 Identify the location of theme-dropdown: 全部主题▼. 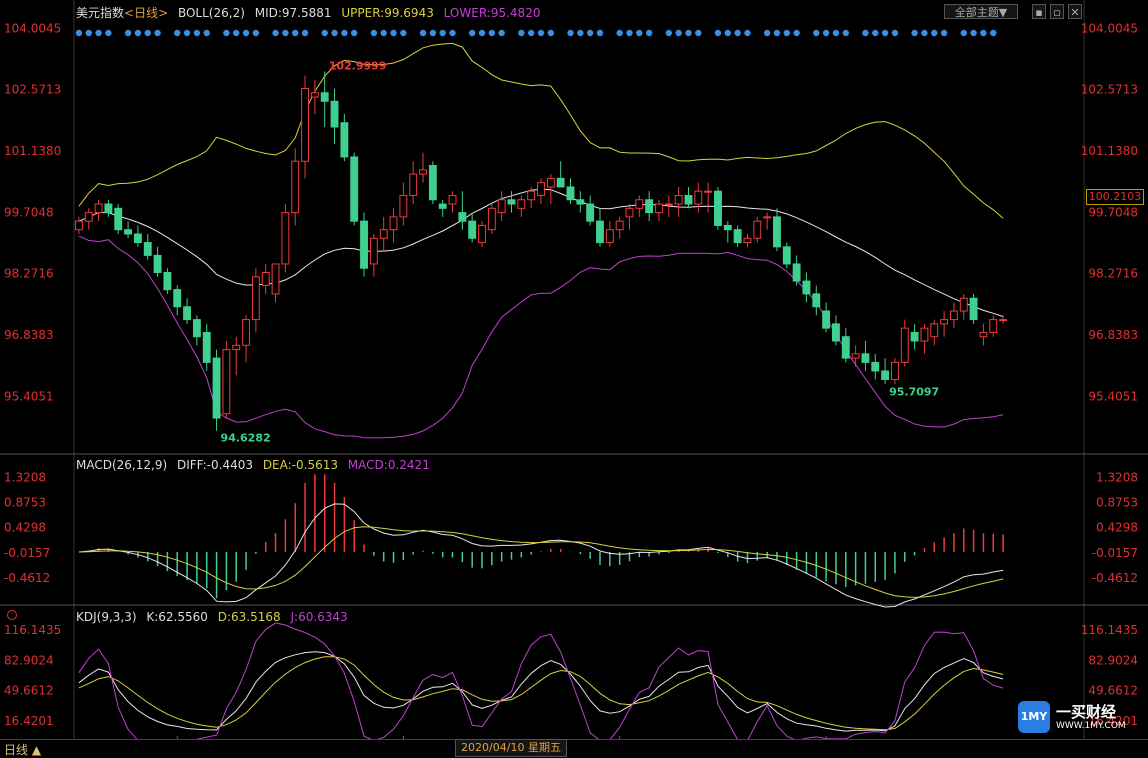
(981, 11).